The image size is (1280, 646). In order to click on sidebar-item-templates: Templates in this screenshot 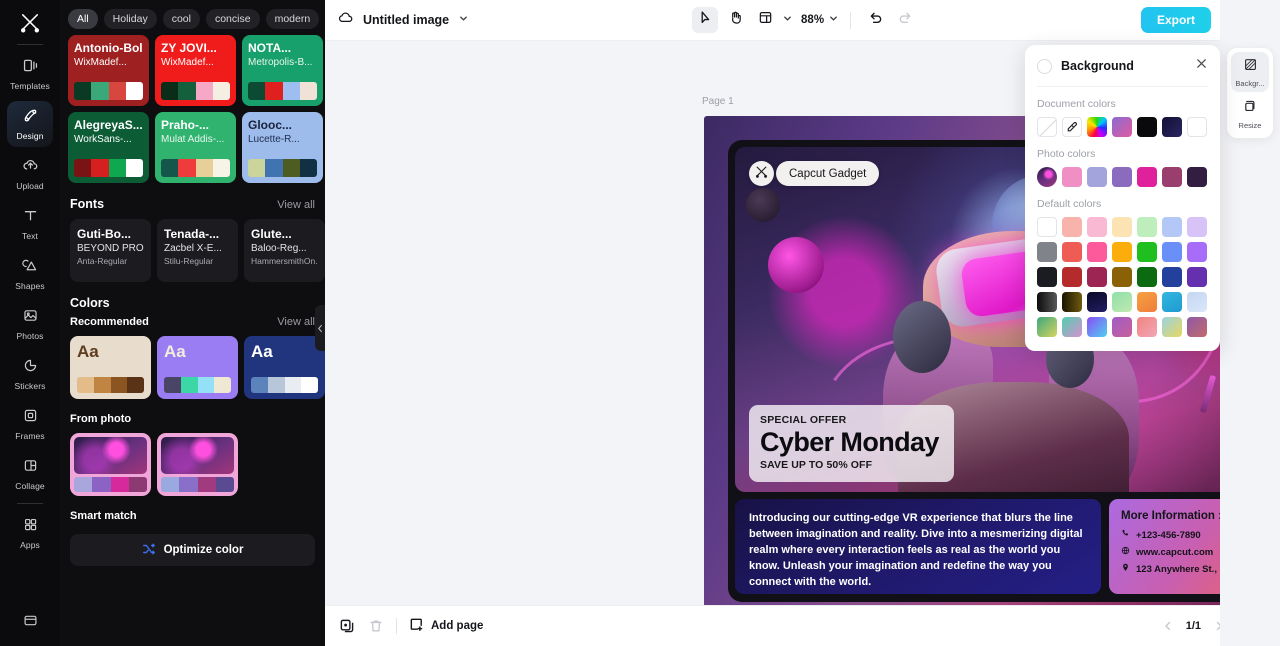, I will do `click(30, 74)`.